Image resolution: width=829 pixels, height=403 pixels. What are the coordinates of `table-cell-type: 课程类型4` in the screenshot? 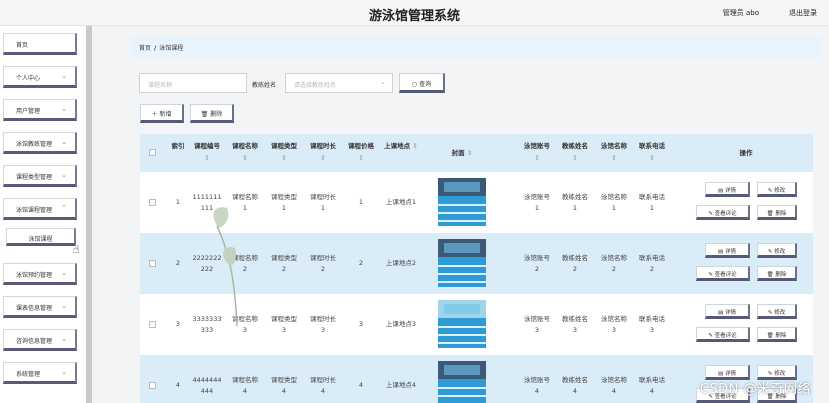 It's located at (284, 379).